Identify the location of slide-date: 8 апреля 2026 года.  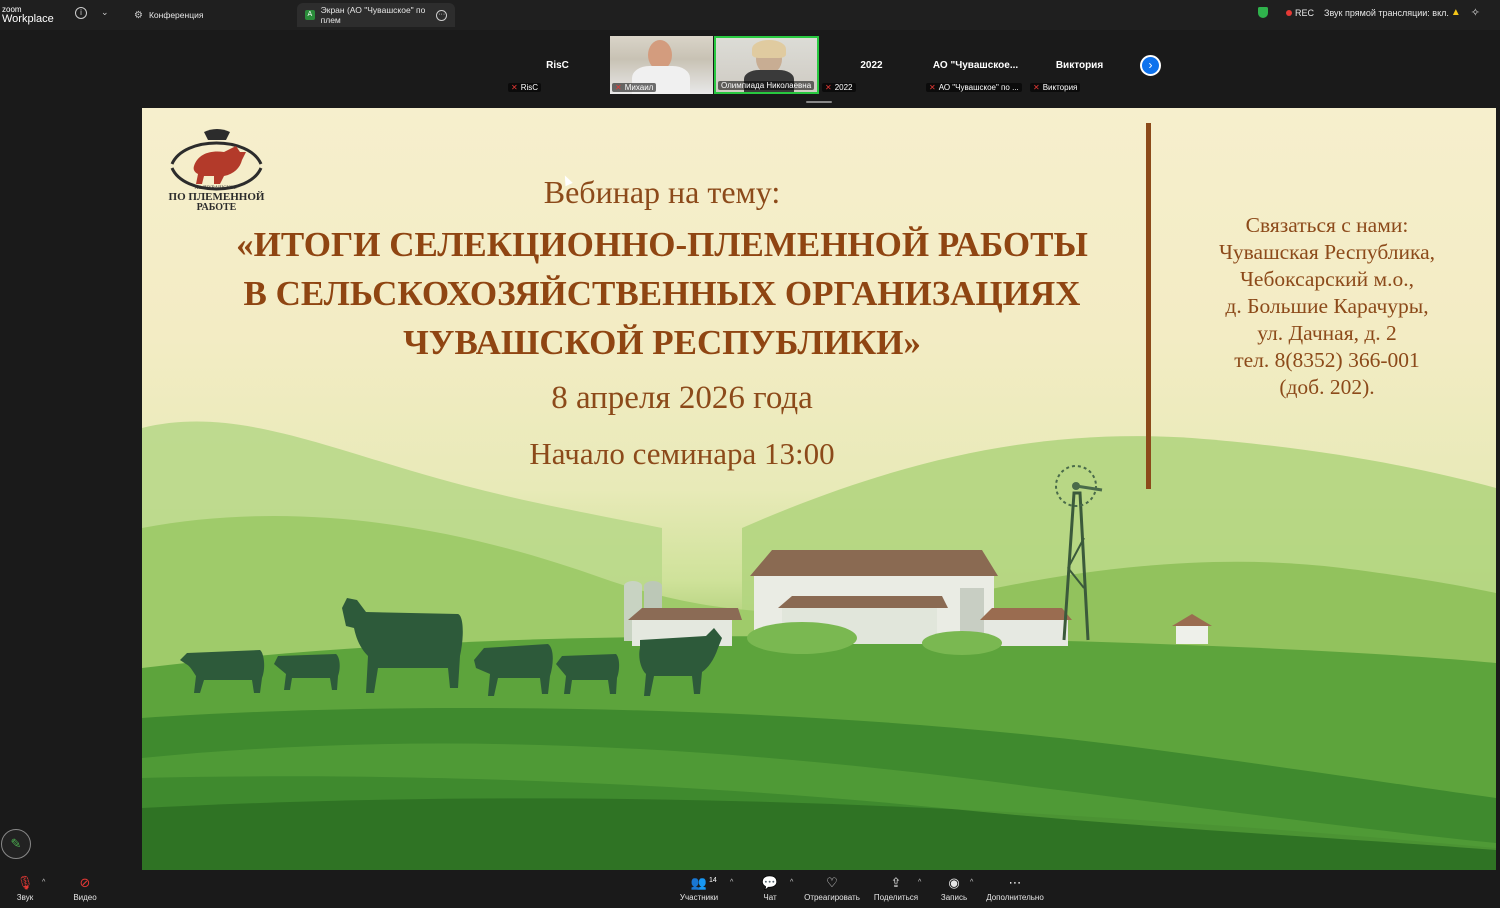
(682, 398).